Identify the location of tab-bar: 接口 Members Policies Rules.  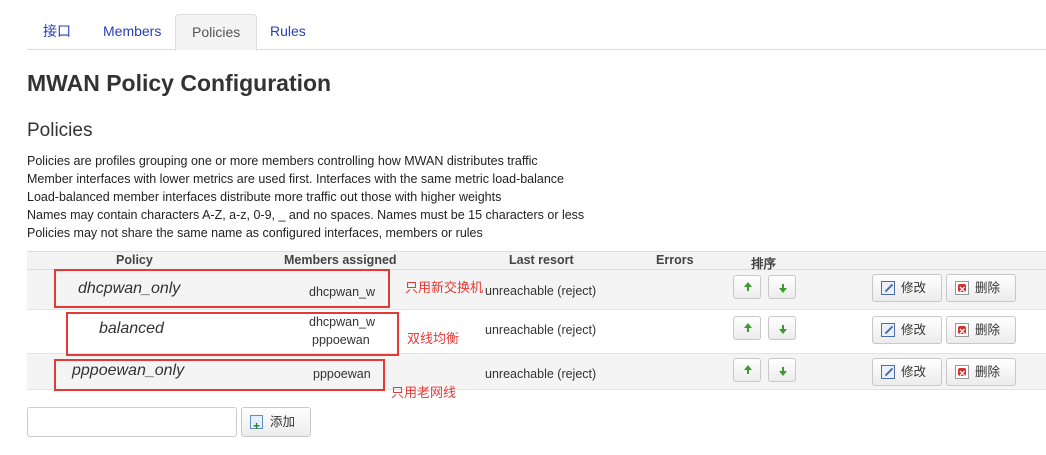
(536, 32).